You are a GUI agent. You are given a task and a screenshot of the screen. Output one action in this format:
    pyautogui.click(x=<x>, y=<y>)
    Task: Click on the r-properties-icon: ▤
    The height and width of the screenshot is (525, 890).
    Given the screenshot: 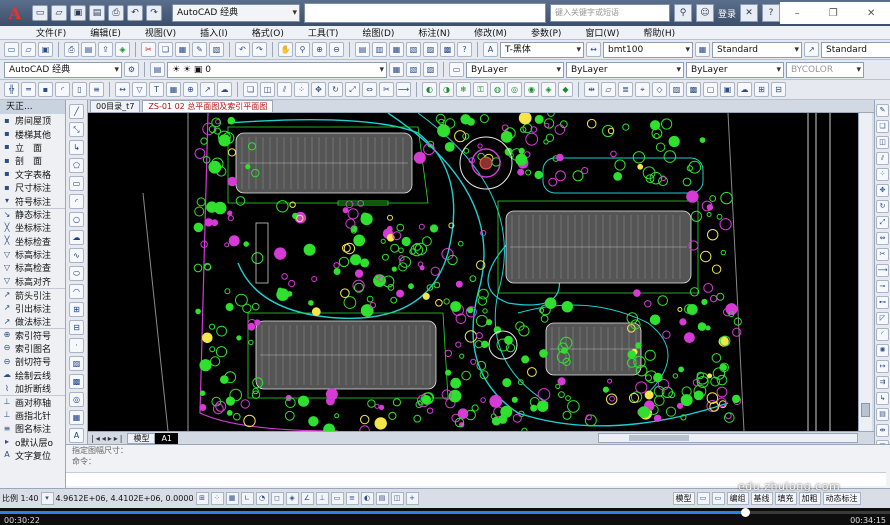 What is the action you would take?
    pyautogui.click(x=882, y=414)
    